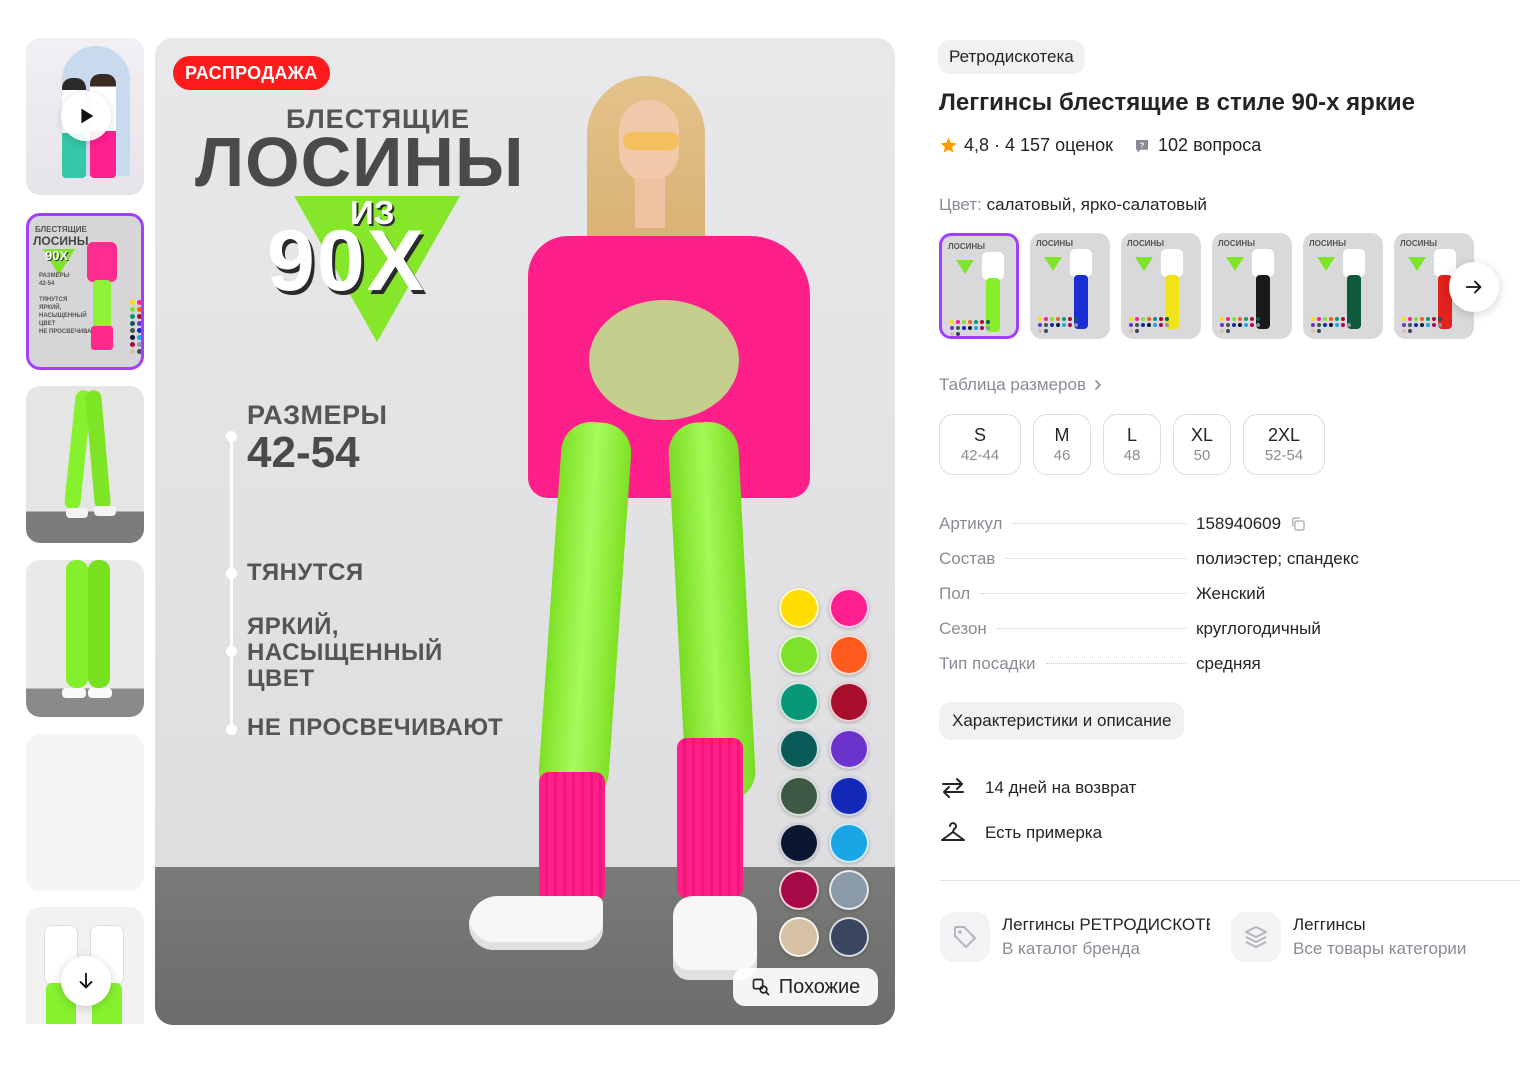  Describe the element at coordinates (1098, 385) in the screenshot. I see `chevron-right-icon` at that location.